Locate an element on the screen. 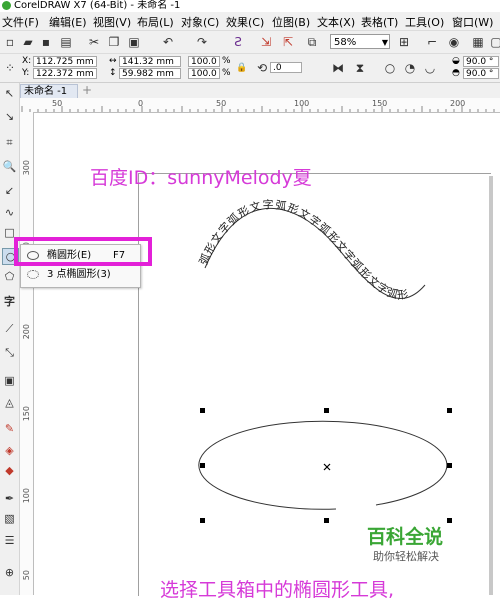  path-text-content: 弧形文字弧形文字弧形文字弧形文字弧形文字弧形 is located at coordinates (302, 249).